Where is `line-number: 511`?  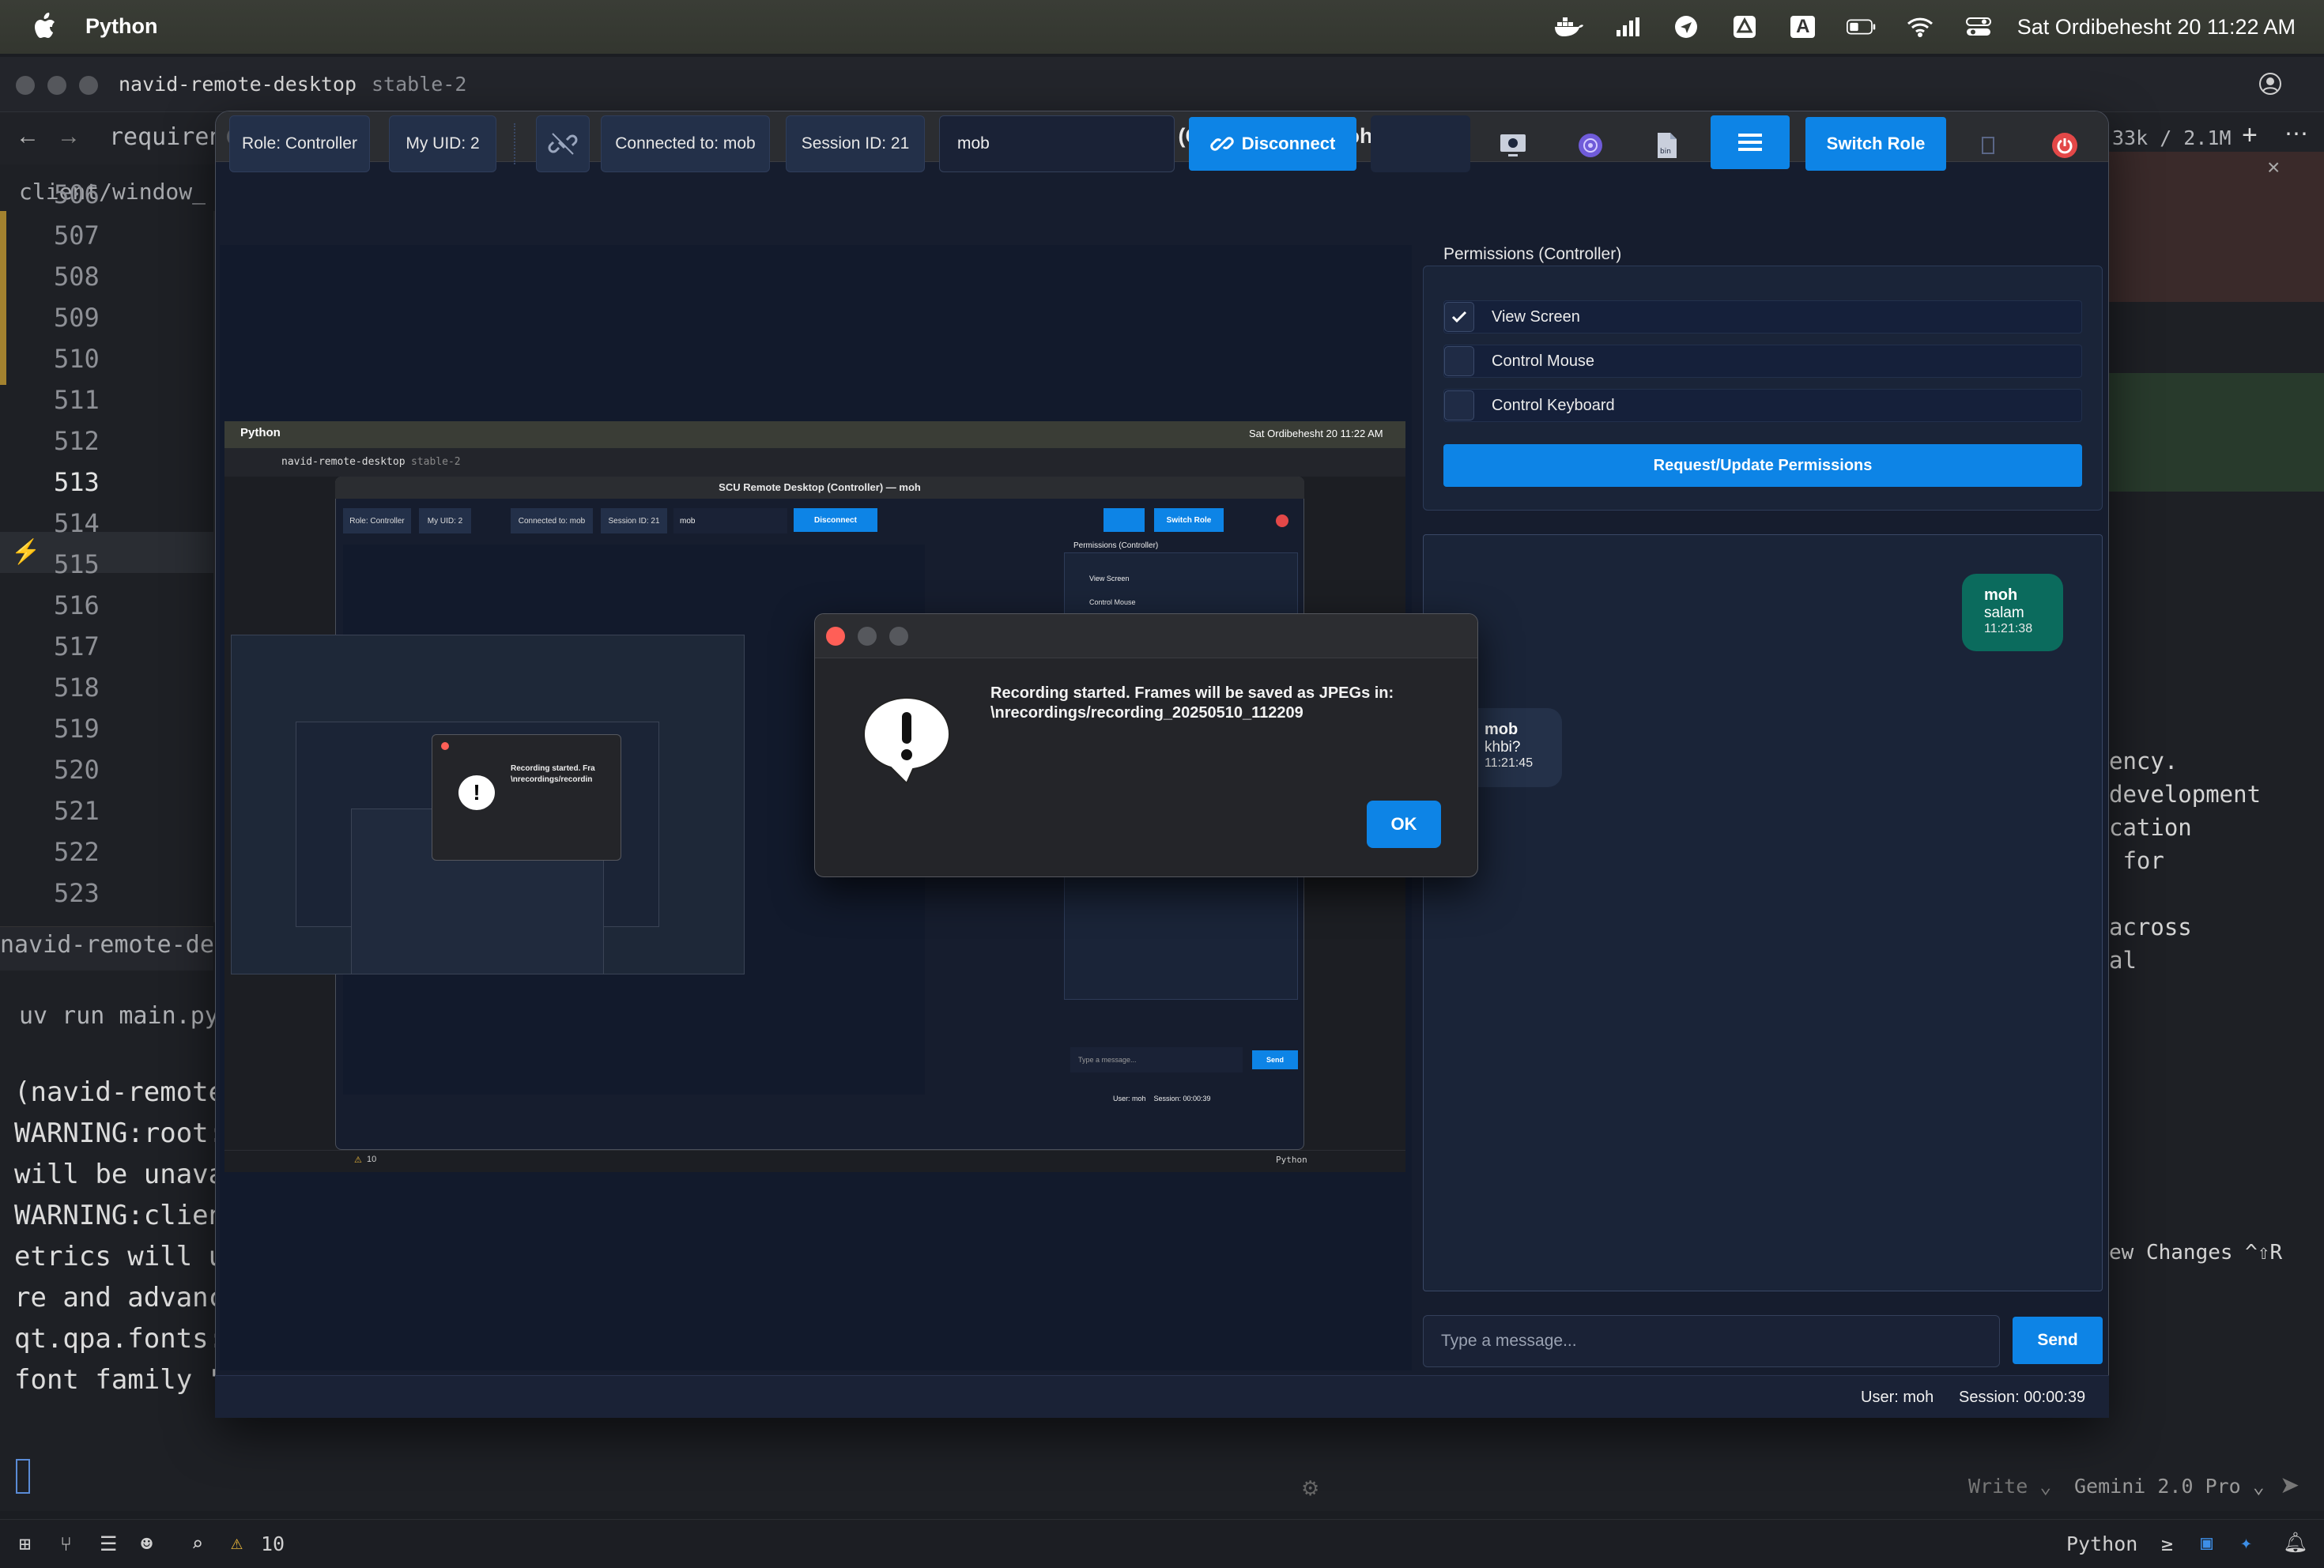
line-number: 511 is located at coordinates (77, 400).